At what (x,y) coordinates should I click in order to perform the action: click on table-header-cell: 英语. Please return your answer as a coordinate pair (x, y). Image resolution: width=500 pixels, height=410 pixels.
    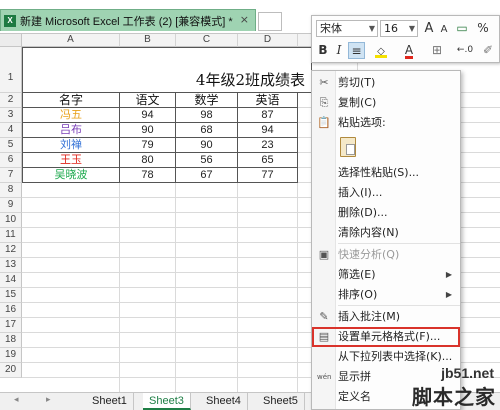
    Looking at the image, I should click on (268, 100).